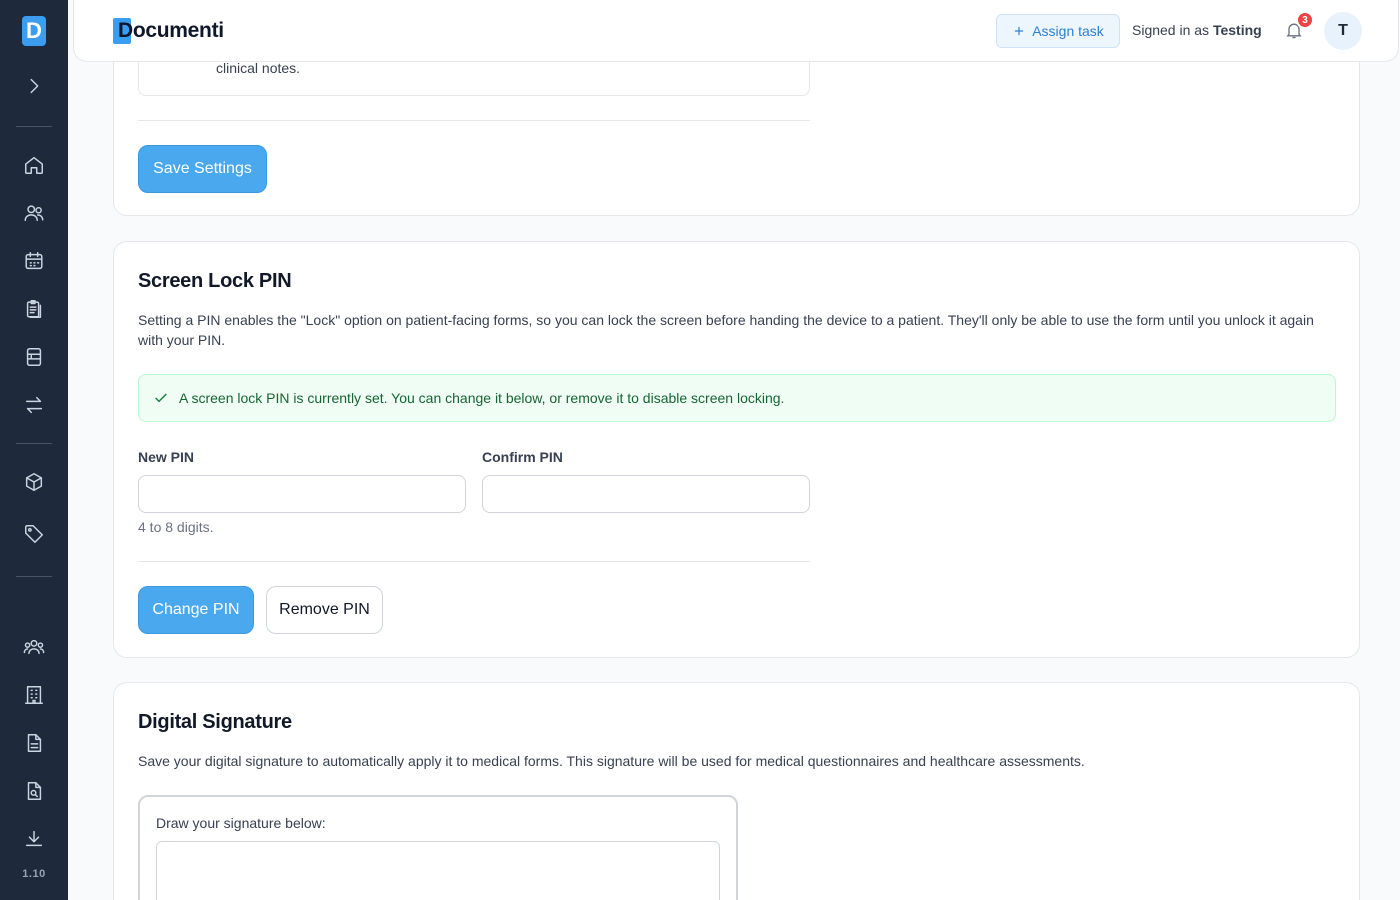 This screenshot has width=1400, height=900. I want to click on calendar-icon, so click(34, 261).